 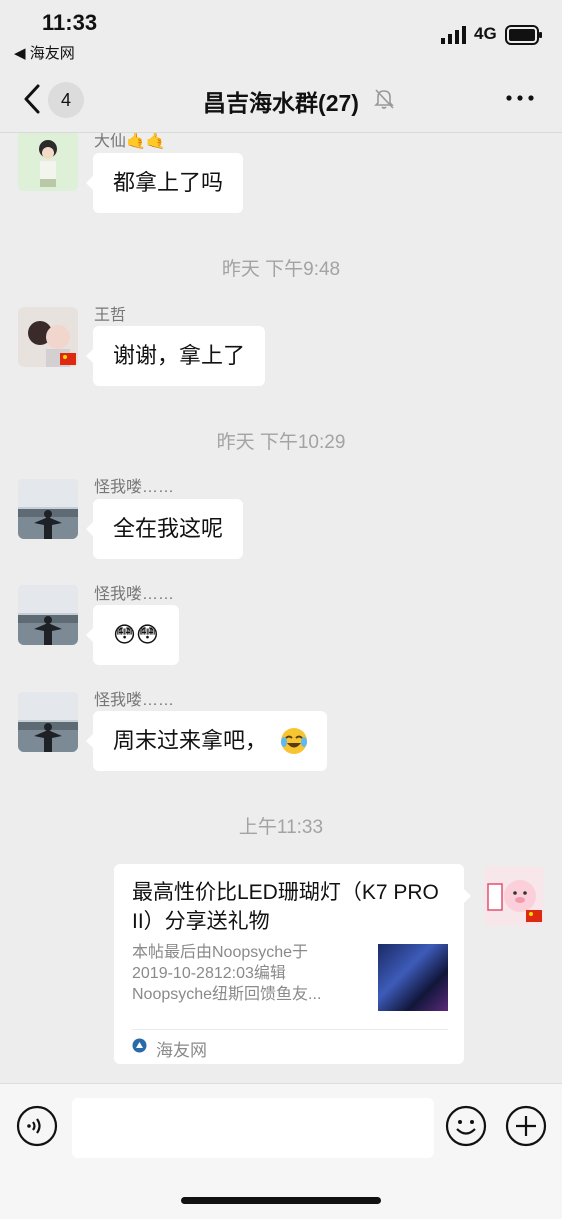 What do you see at coordinates (253, 1128) in the screenshot?
I see `message-input` at bounding box center [253, 1128].